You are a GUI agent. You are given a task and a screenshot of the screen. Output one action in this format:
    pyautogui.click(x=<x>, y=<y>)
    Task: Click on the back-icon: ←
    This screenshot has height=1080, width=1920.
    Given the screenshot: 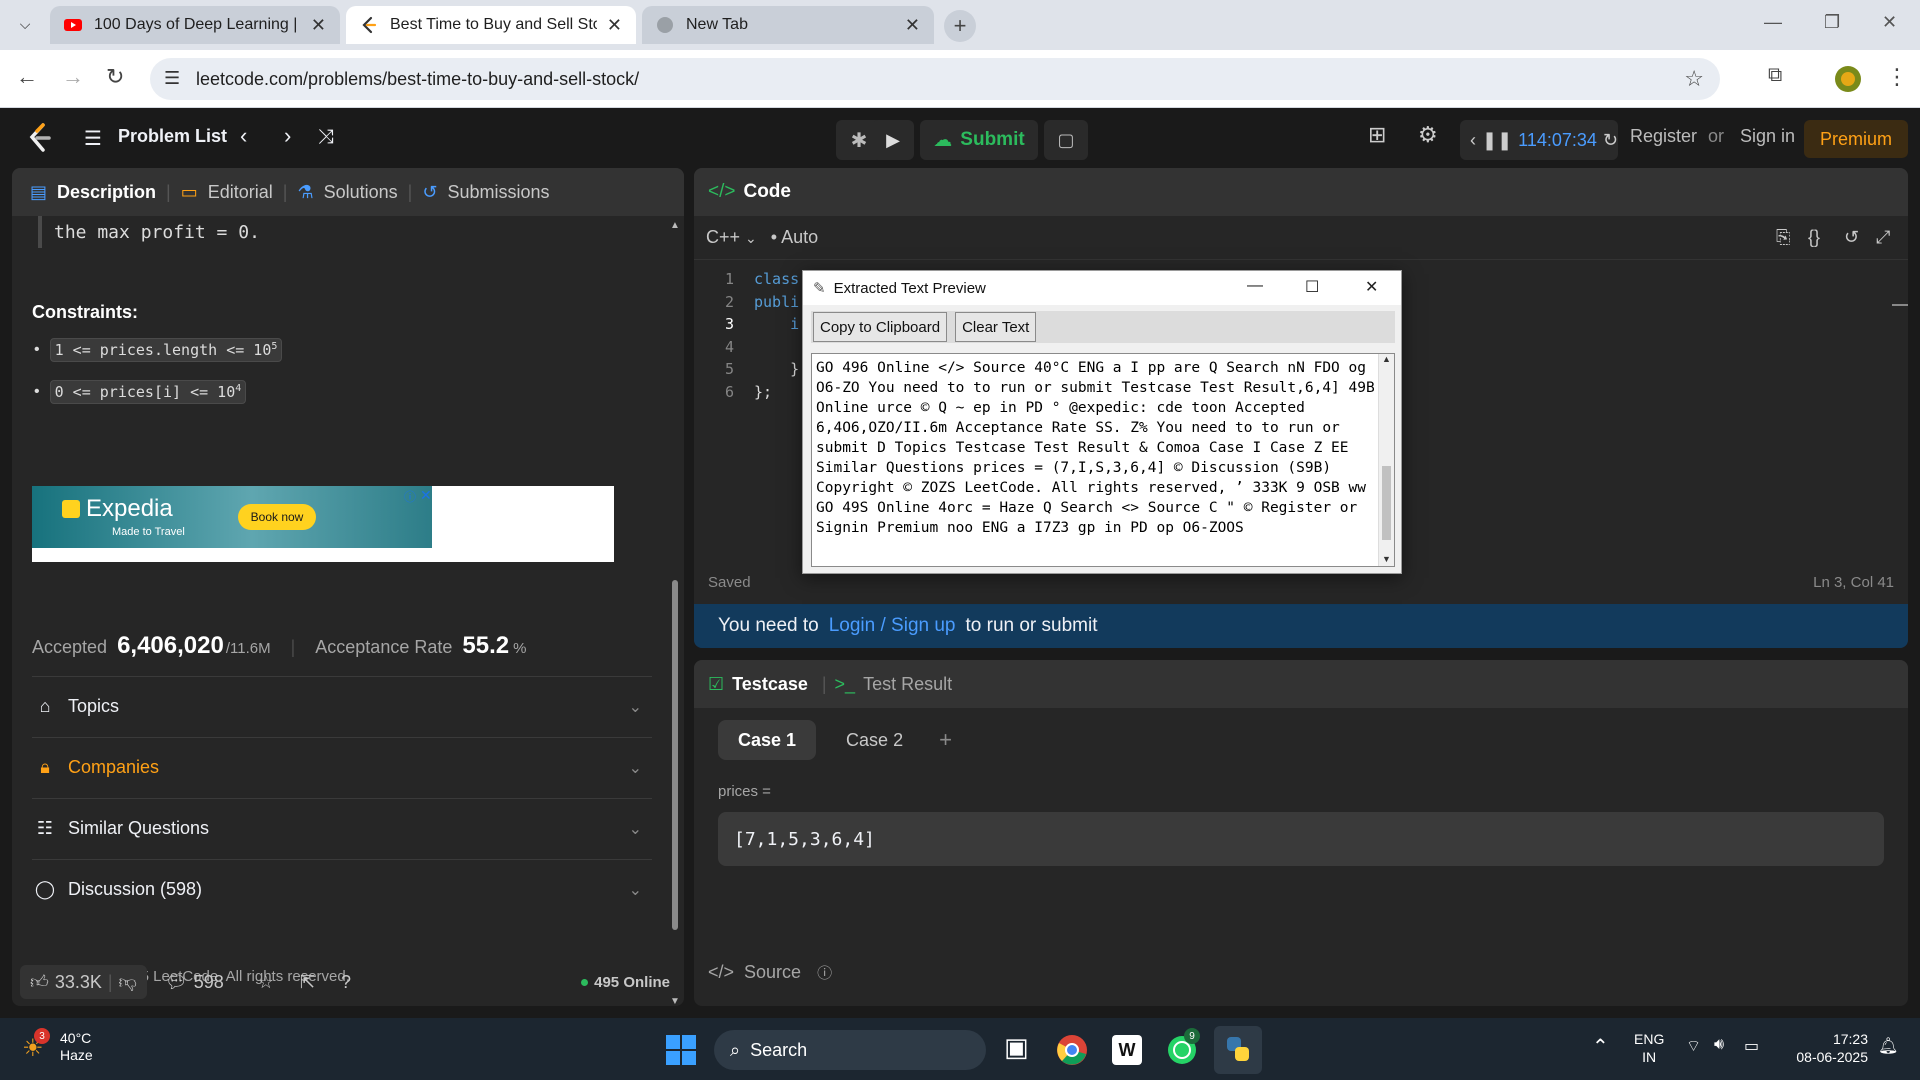 What is the action you would take?
    pyautogui.click(x=27, y=77)
    